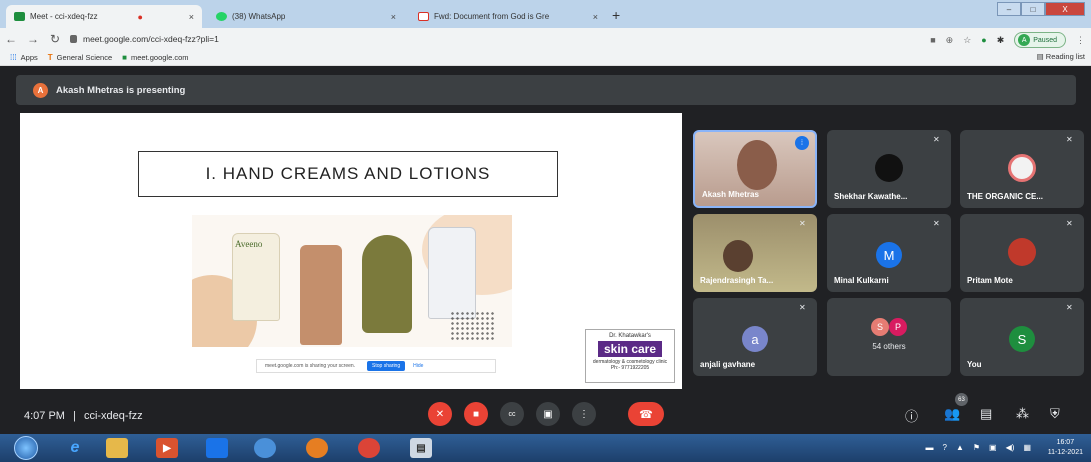 Image resolution: width=1091 pixels, height=462 pixels. I want to click on show-hidden-icon: ▲, so click(960, 447).